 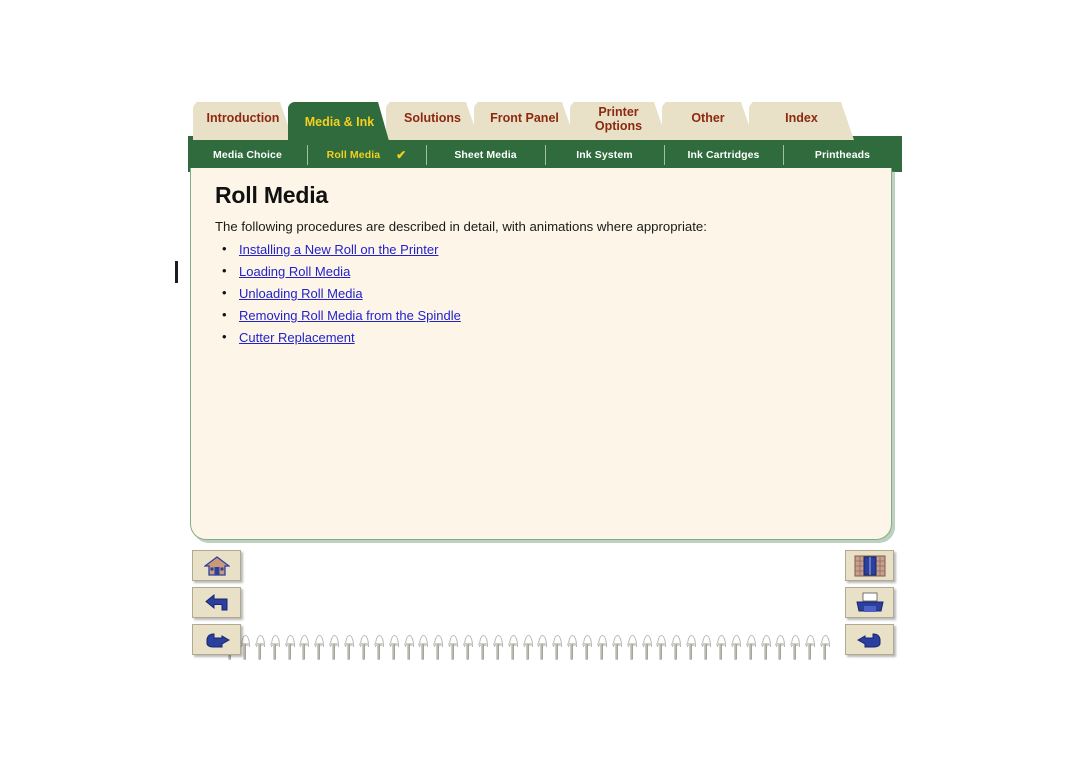 I want to click on tab-other: Other, so click(x=708, y=121).